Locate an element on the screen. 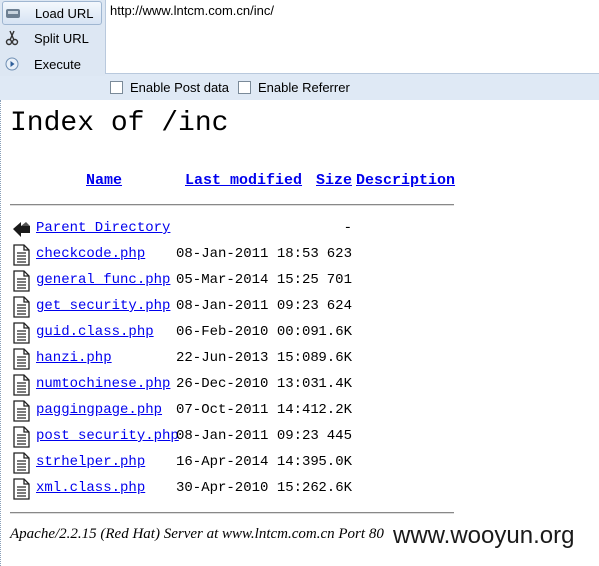  file-size: 1.4K is located at coordinates (335, 384).